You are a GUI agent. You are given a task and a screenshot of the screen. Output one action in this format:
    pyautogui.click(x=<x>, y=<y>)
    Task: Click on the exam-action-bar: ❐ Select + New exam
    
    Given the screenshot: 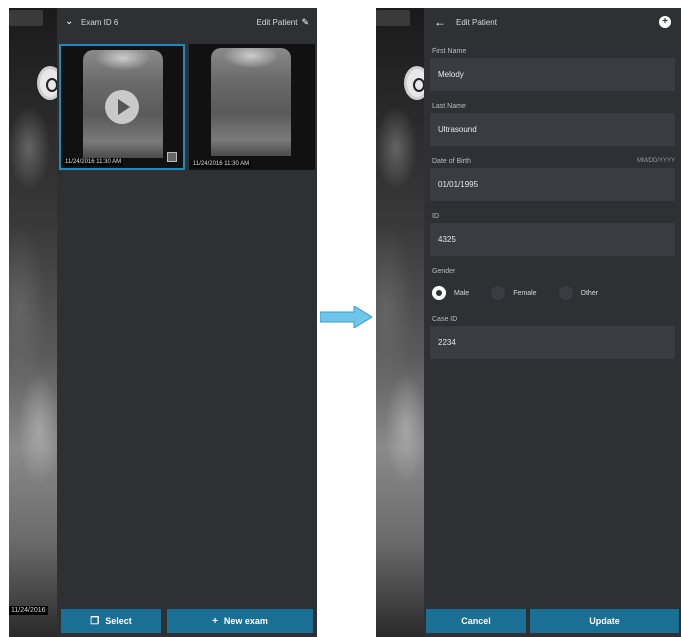 What is the action you would take?
    pyautogui.click(x=187, y=620)
    